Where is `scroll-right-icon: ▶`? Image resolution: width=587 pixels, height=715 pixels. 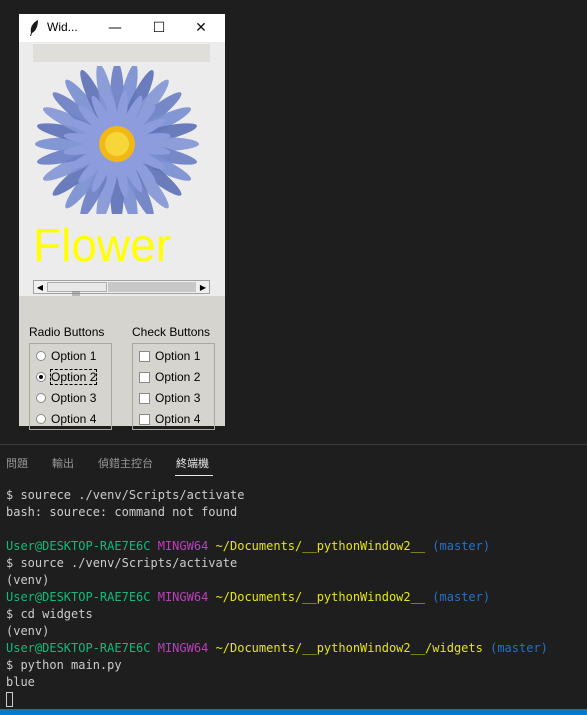
scroll-right-icon: ▶ is located at coordinates (203, 287).